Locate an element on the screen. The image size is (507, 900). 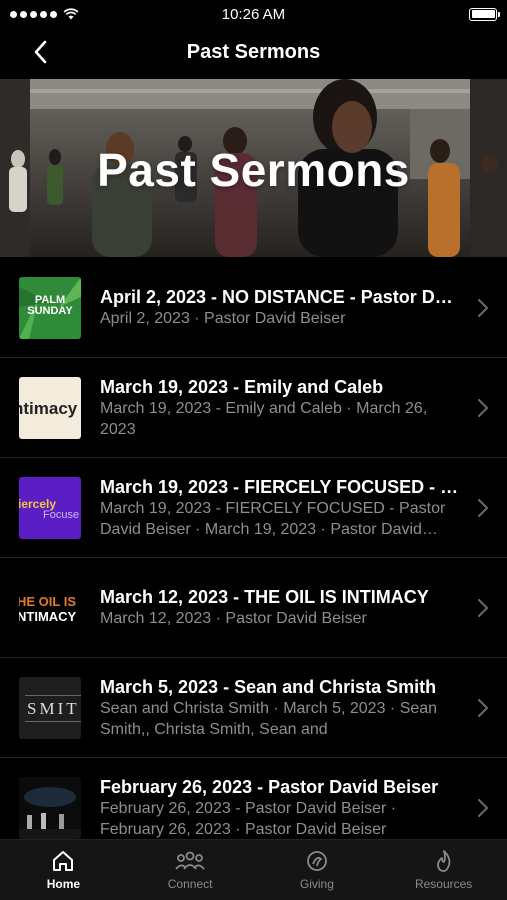
status-bar: 10:26 AM is located at coordinates (253, 14).